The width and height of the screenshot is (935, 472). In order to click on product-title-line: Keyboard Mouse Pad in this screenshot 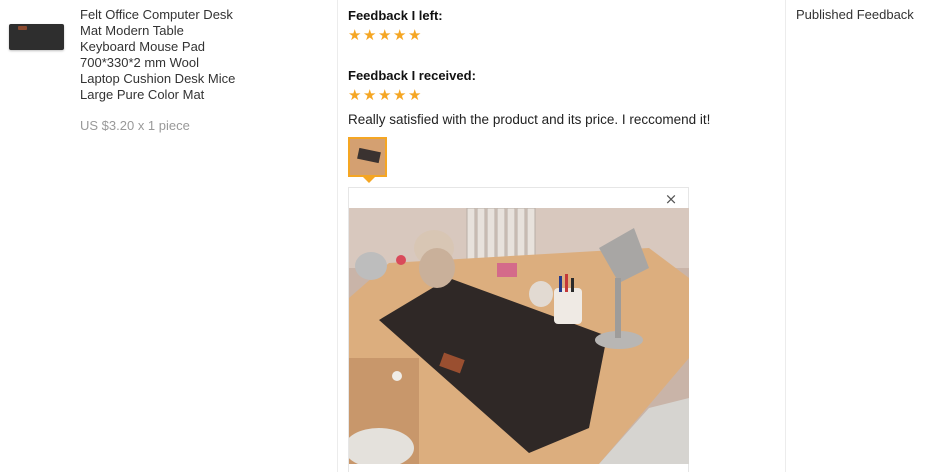, I will do `click(143, 46)`.